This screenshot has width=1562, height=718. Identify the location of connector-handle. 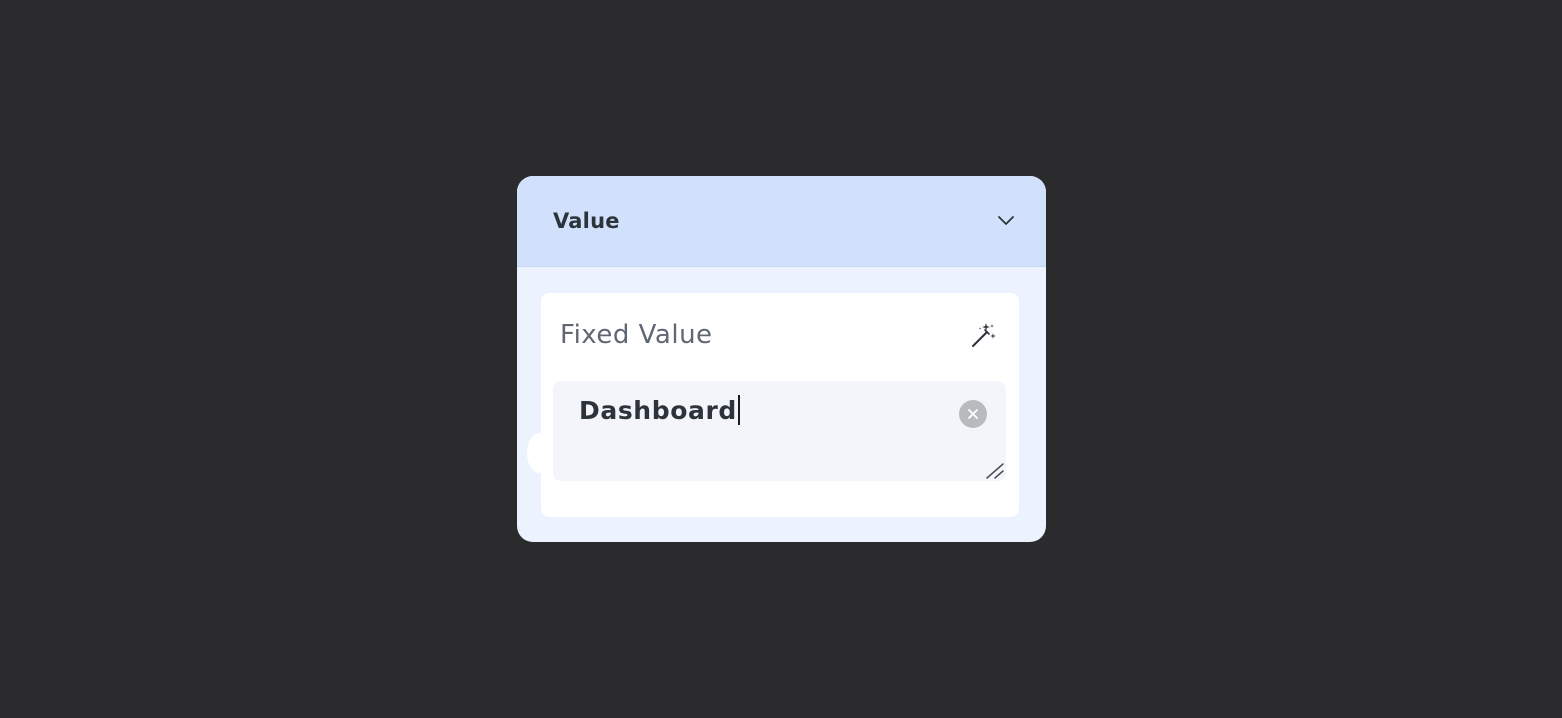
(539, 453).